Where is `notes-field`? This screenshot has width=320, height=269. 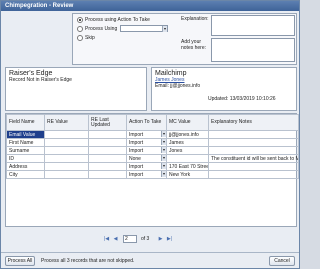 notes-field is located at coordinates (253, 50).